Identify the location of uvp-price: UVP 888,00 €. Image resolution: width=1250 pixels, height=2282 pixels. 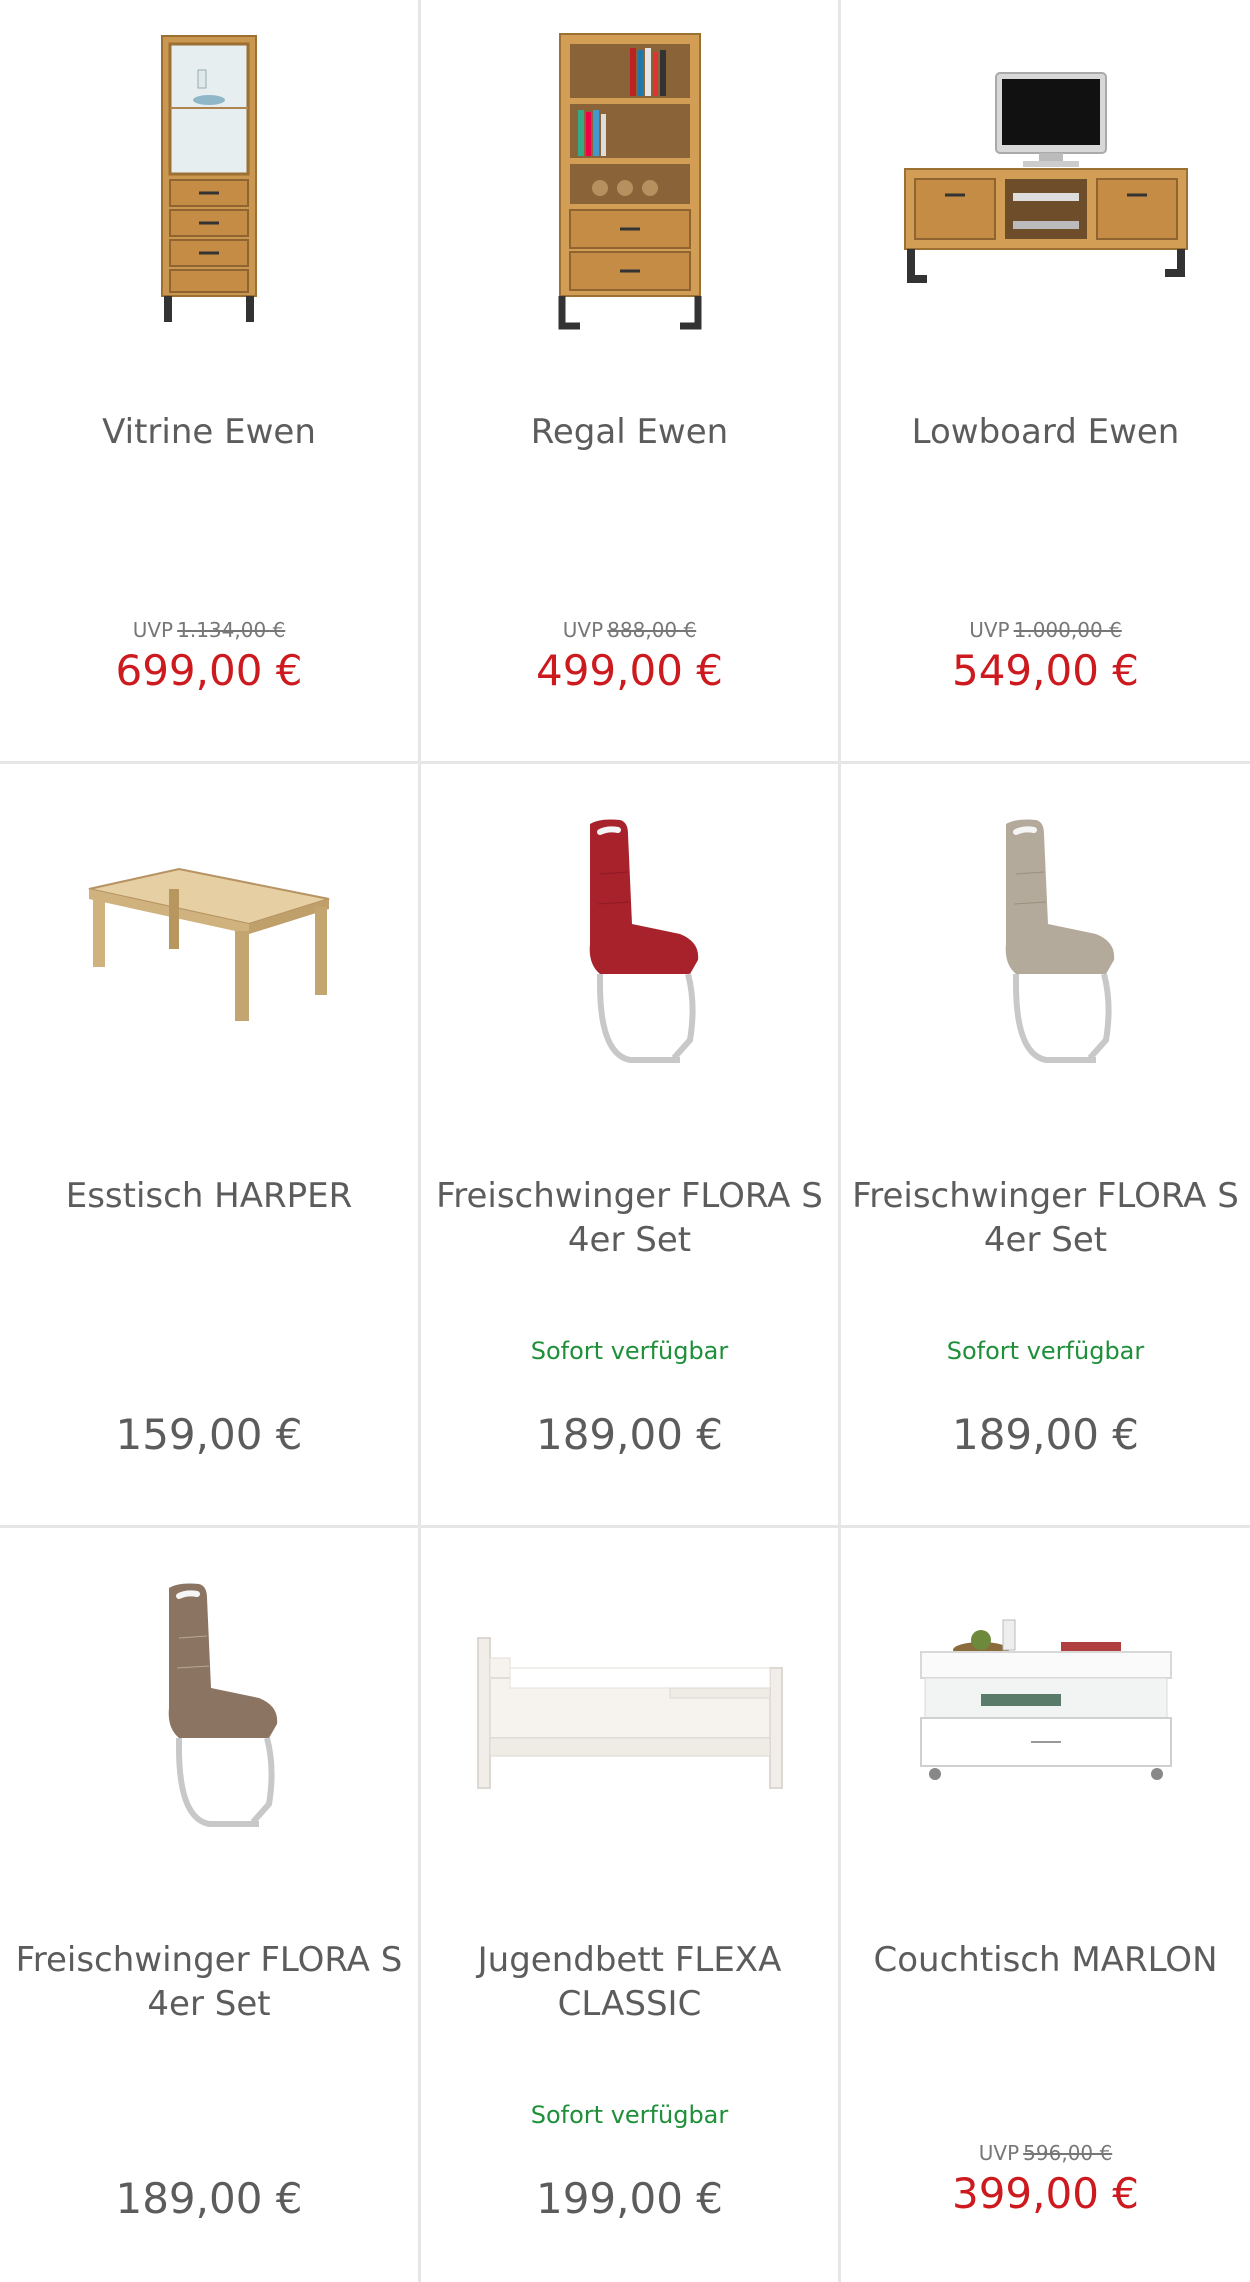
(629, 630).